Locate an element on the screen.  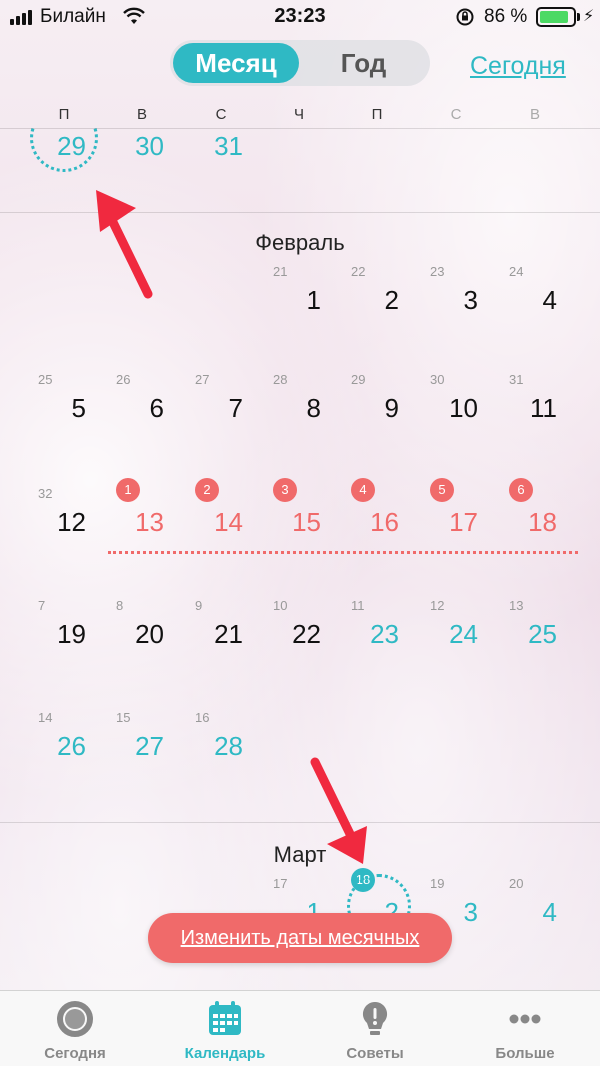
calendar-day: 28 8 is located at coordinates (299, 400).